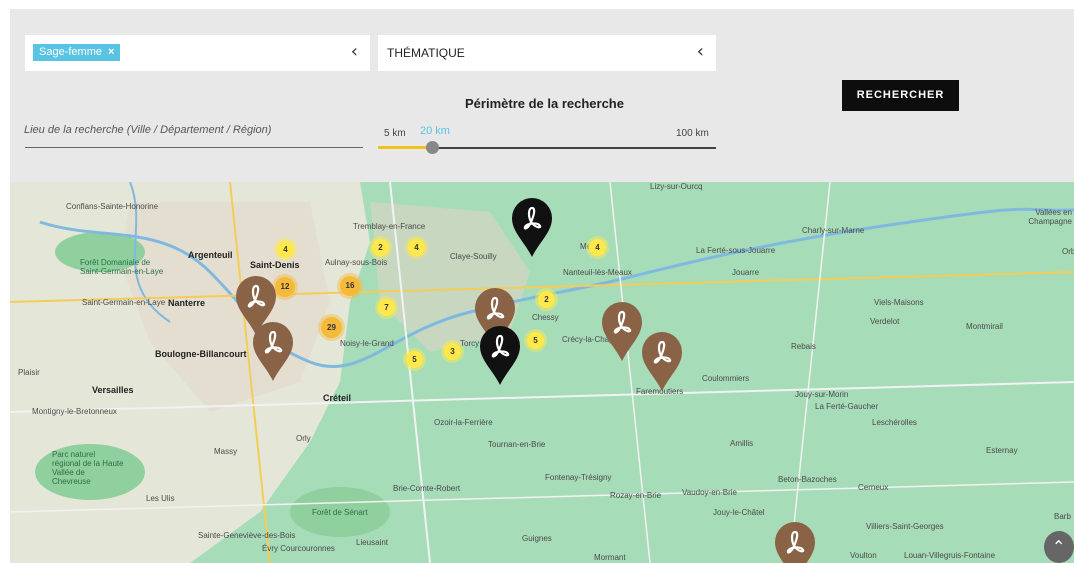 The width and height of the screenshot is (1074, 563). I want to click on map-place-label: Esternay, so click(1002, 450).